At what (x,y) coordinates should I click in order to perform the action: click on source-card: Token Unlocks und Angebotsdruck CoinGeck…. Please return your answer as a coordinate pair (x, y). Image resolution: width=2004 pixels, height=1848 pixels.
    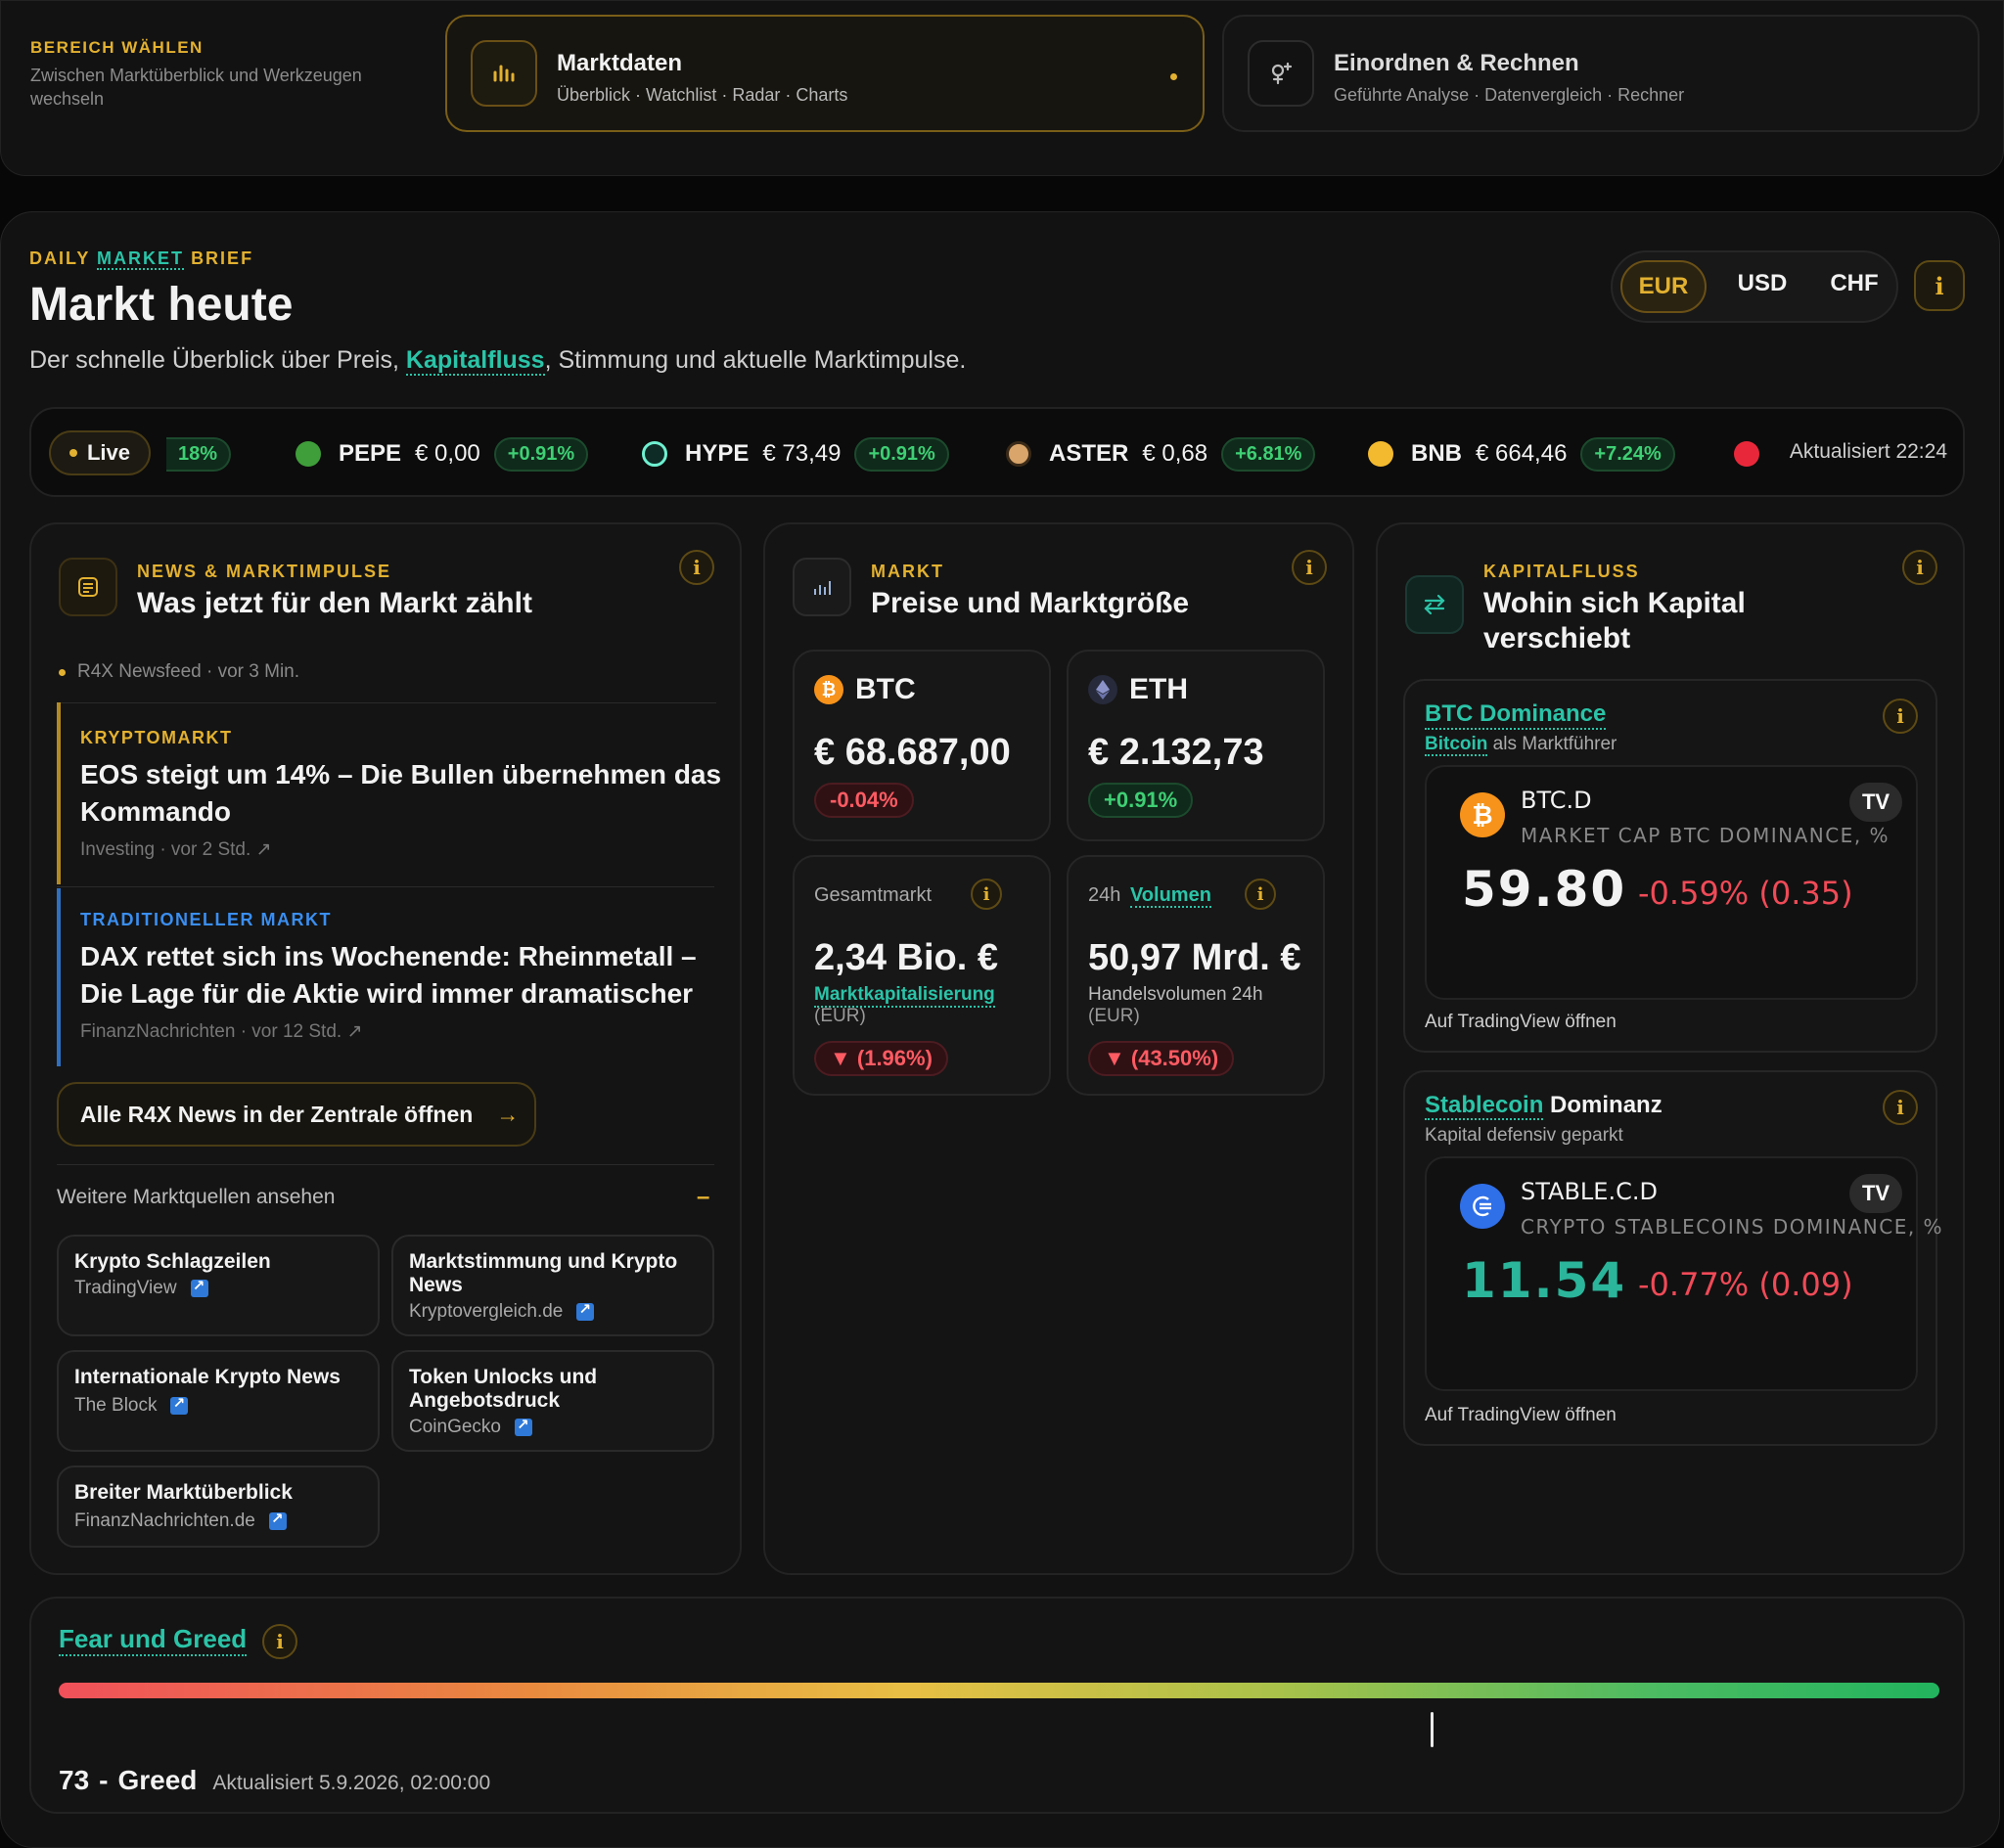
    Looking at the image, I should click on (552, 1401).